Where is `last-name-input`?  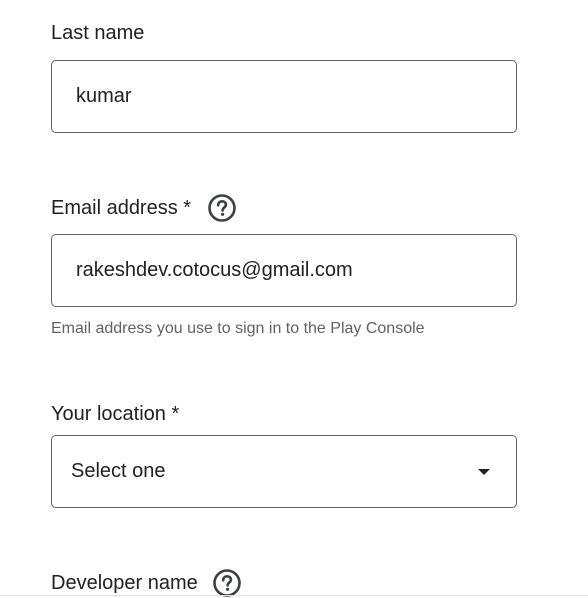 last-name-input is located at coordinates (284, 96).